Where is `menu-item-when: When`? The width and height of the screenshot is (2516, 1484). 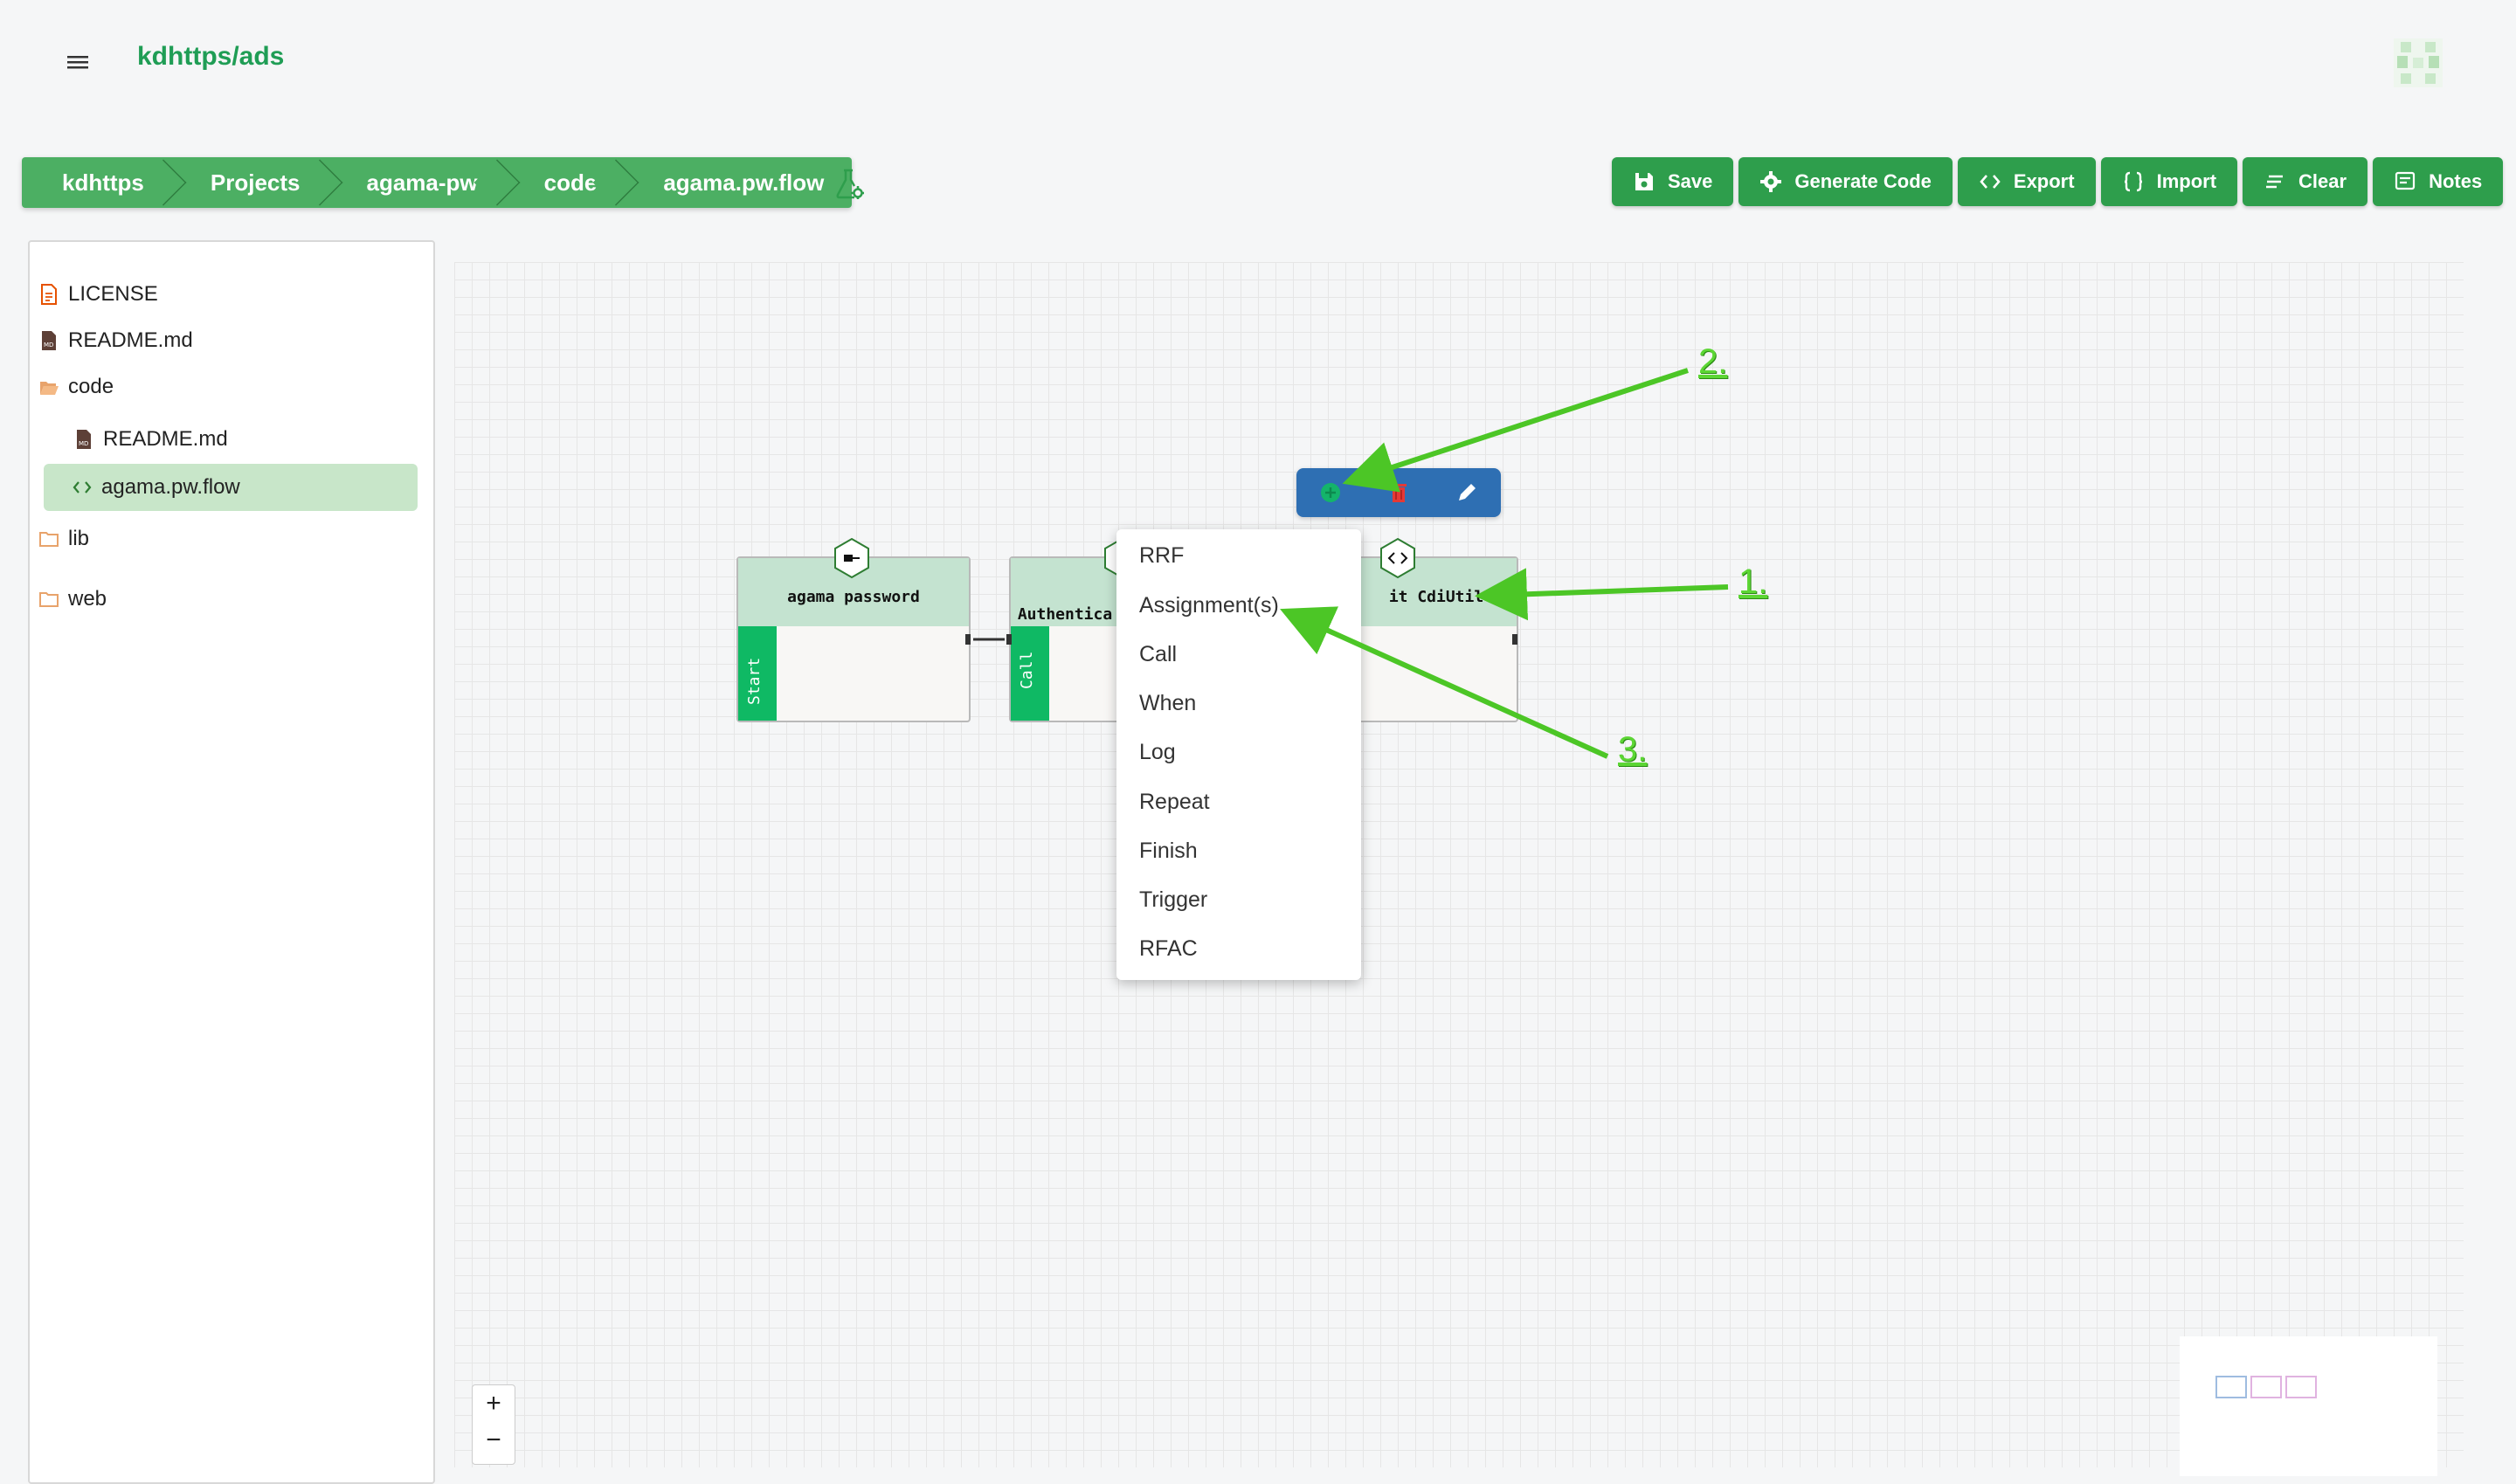 menu-item-when: When is located at coordinates (1244, 703).